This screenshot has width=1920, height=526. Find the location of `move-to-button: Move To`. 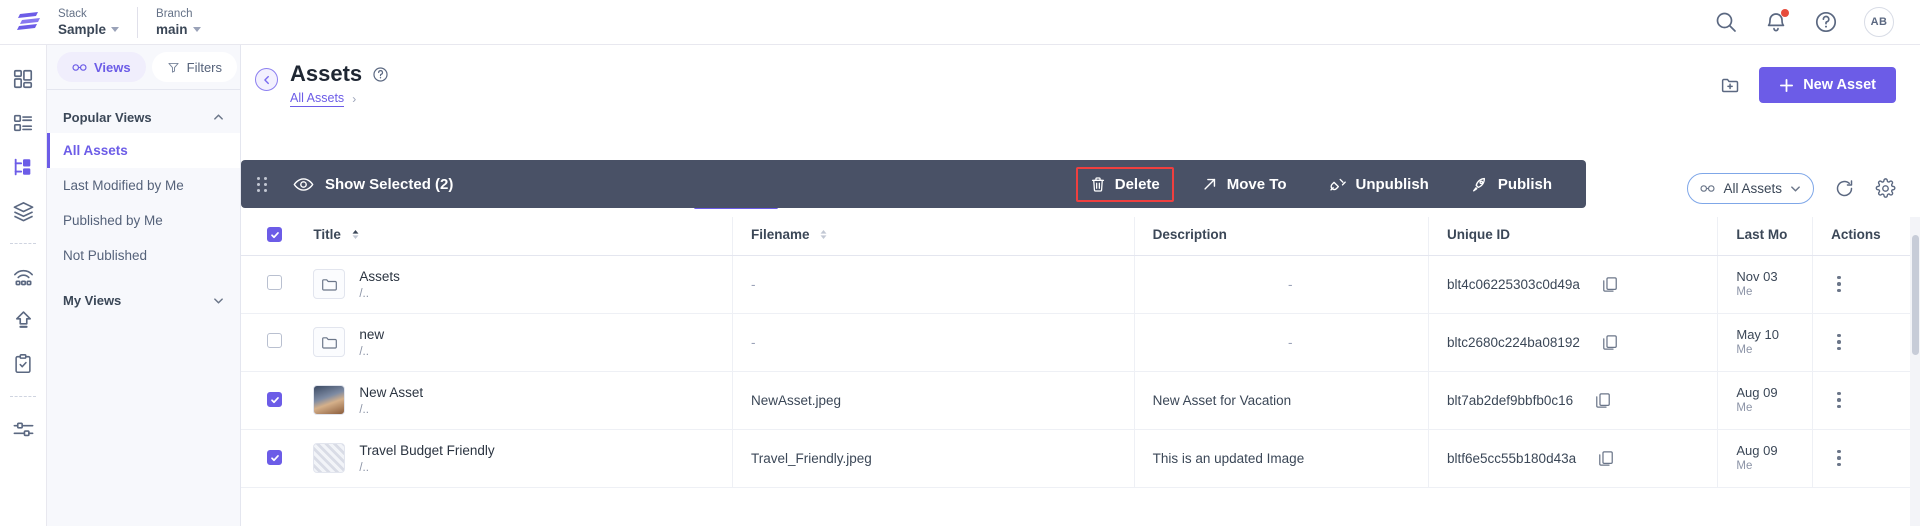

move-to-button: Move To is located at coordinates (1244, 184).